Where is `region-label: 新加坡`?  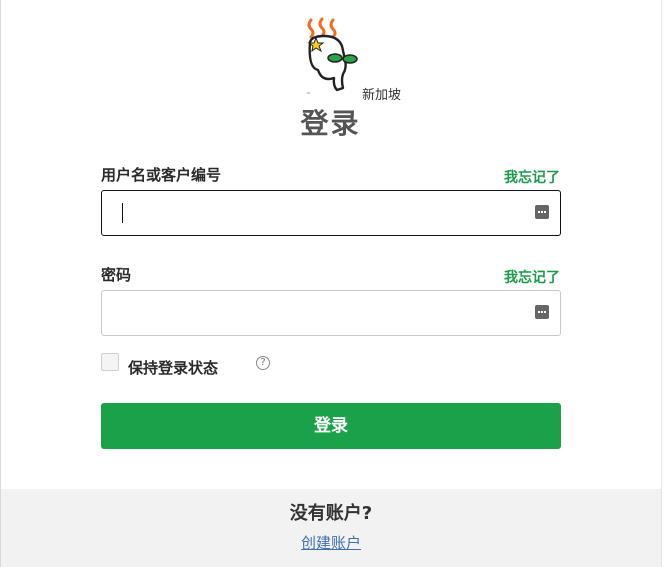 region-label: 新加坡 is located at coordinates (382, 95).